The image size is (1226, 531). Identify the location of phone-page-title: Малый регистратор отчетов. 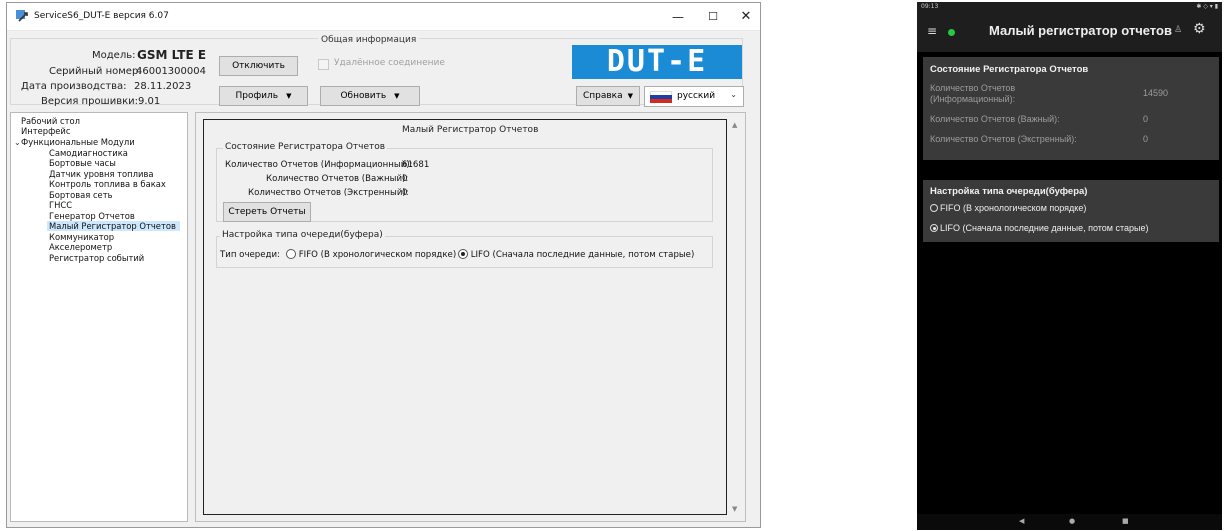
(1080, 30).